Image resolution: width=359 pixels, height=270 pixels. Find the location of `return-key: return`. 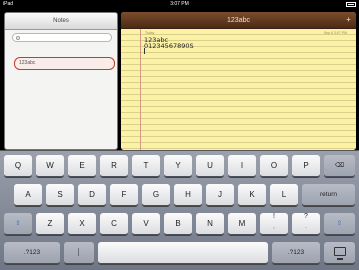

return-key: return is located at coordinates (328, 195).